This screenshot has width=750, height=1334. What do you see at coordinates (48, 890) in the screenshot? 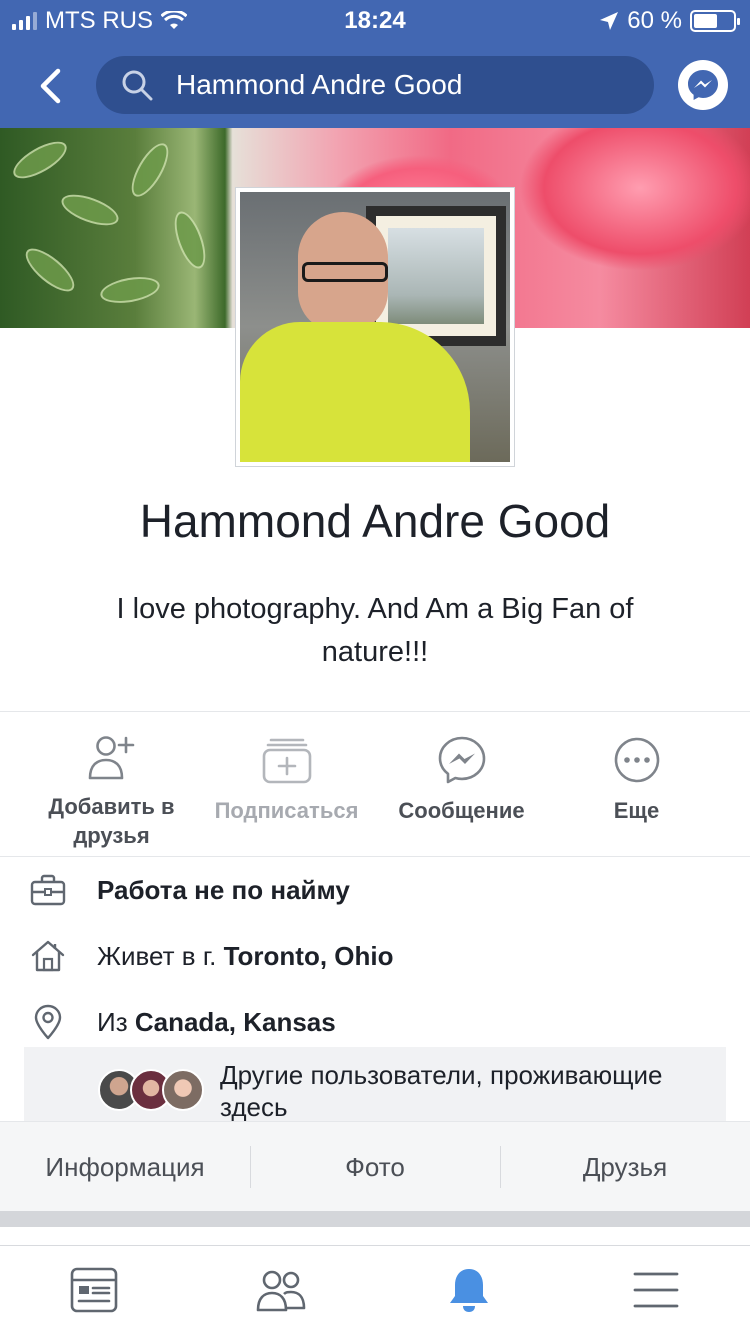
I see `briefcase-icon` at bounding box center [48, 890].